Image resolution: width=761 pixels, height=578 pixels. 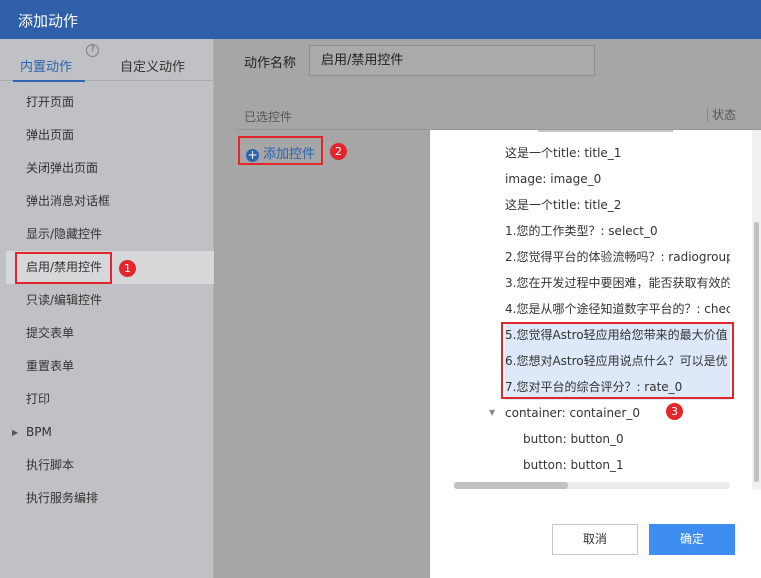 I want to click on tree-node: 4.您是从哪个途径知道数字平台的？: chec, so click(x=617, y=309).